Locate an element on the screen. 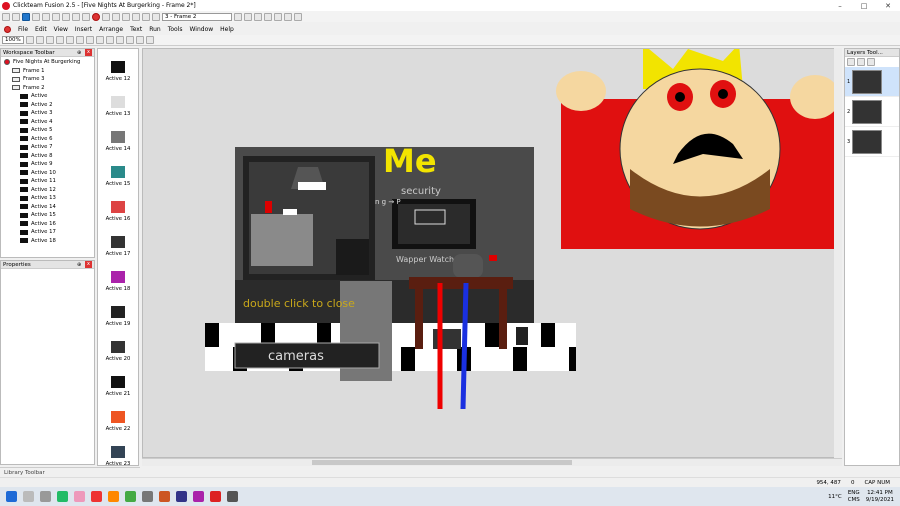 The height and width of the screenshot is (506, 900). align-icon is located at coordinates (258, 16).